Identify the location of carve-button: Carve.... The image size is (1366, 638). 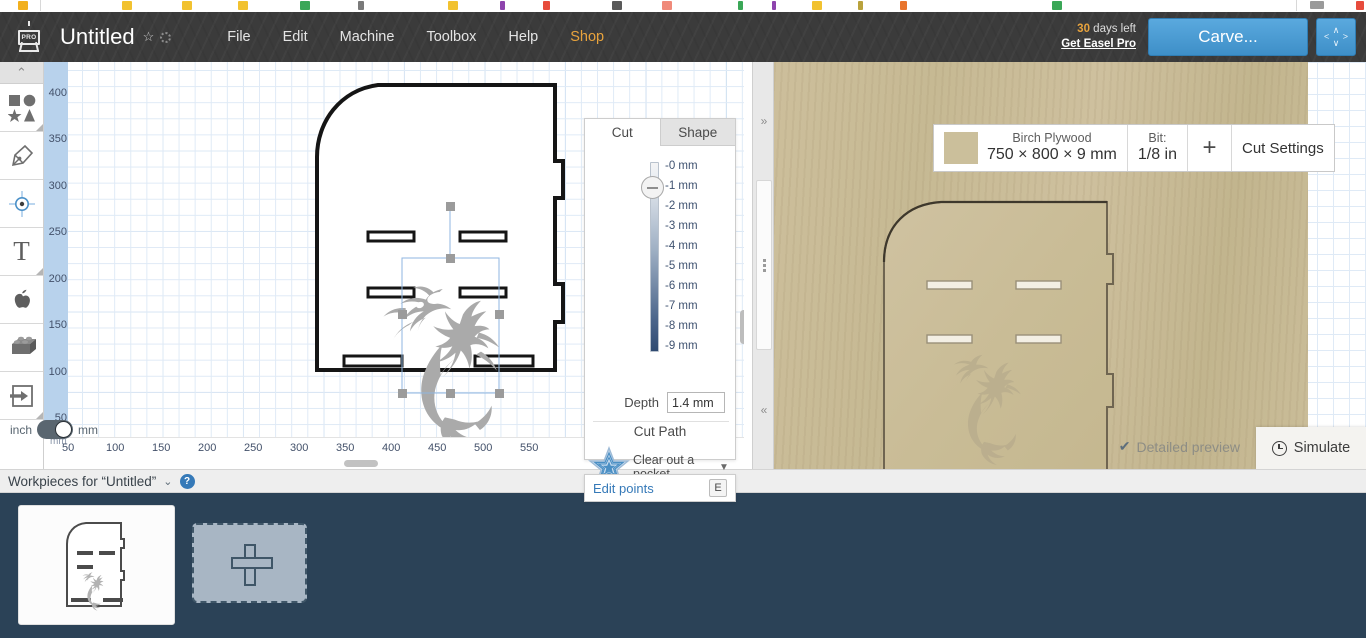
(1228, 37).